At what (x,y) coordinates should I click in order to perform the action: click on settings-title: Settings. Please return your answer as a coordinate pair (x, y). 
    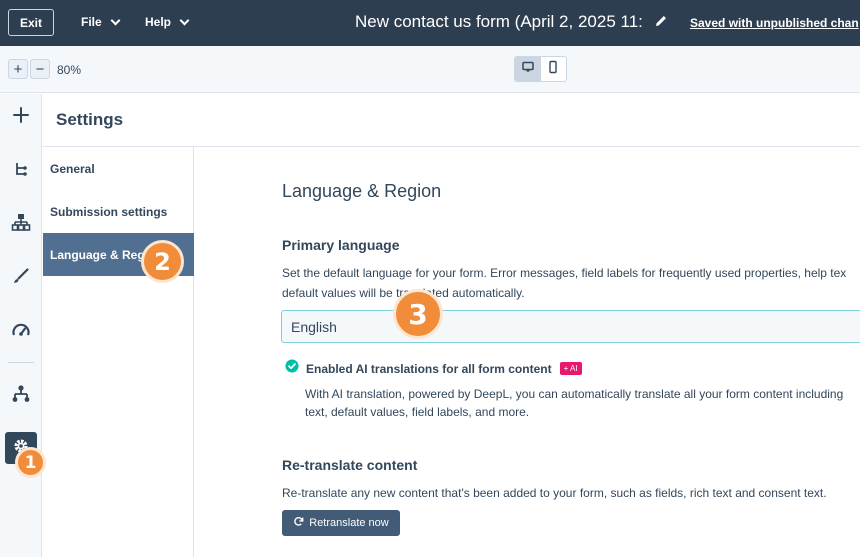
    Looking at the image, I should click on (90, 119).